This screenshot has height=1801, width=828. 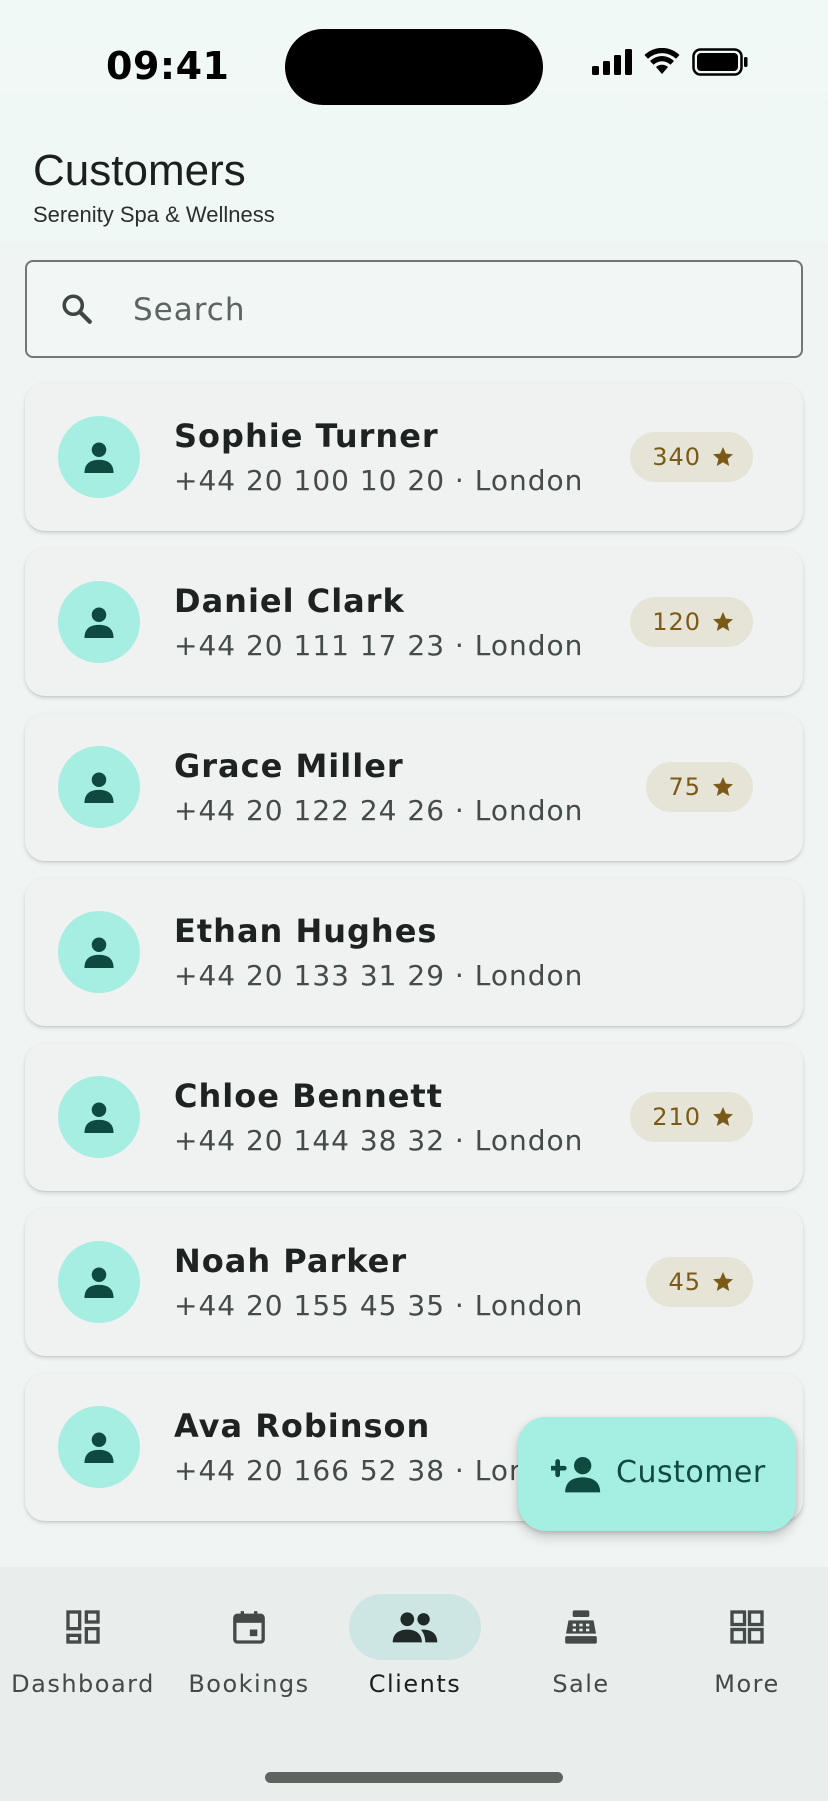 What do you see at coordinates (379, 480) in the screenshot?
I see `client-phone-location: +44 20 100 10 20 · London` at bounding box center [379, 480].